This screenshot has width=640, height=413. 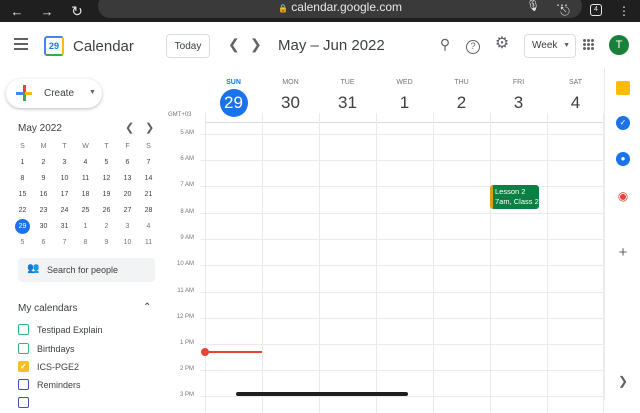 What do you see at coordinates (106, 211) in the screenshot?
I see `mini-day: 26` at bounding box center [106, 211].